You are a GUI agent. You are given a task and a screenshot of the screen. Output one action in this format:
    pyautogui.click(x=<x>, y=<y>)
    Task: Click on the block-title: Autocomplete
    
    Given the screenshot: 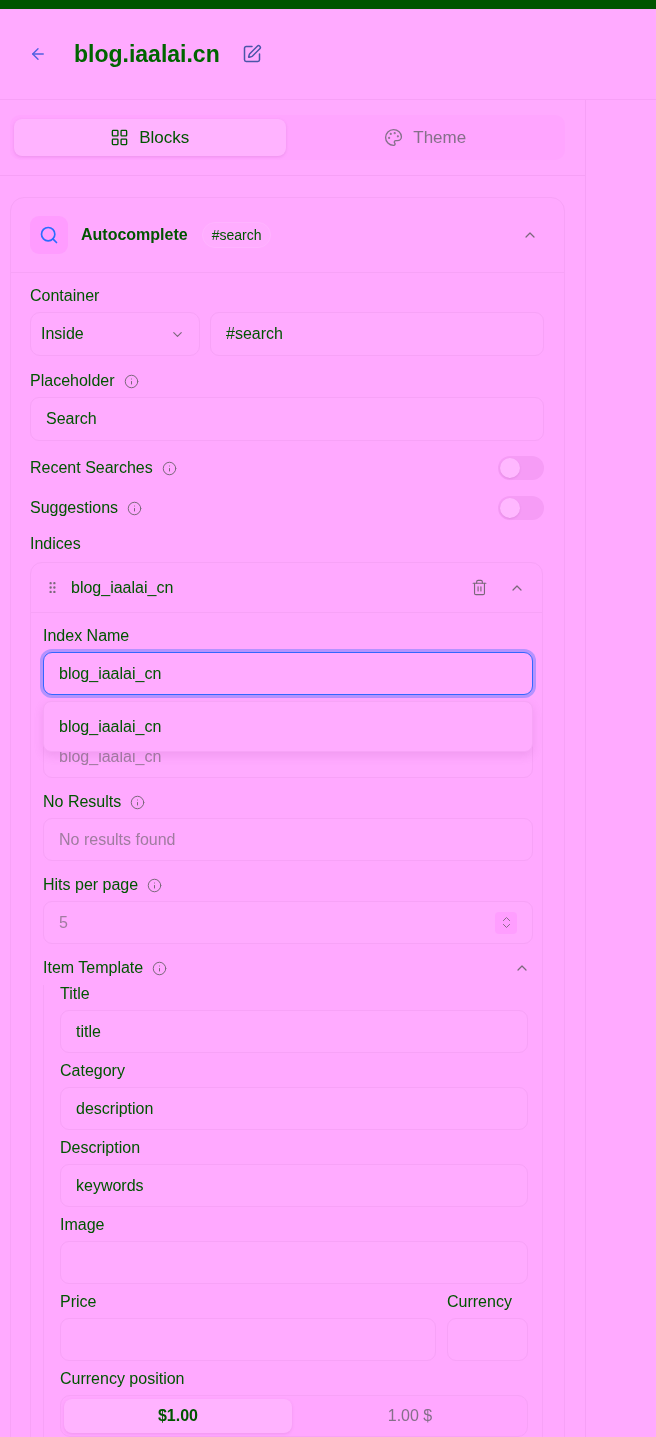 What is the action you would take?
    pyautogui.click(x=134, y=235)
    